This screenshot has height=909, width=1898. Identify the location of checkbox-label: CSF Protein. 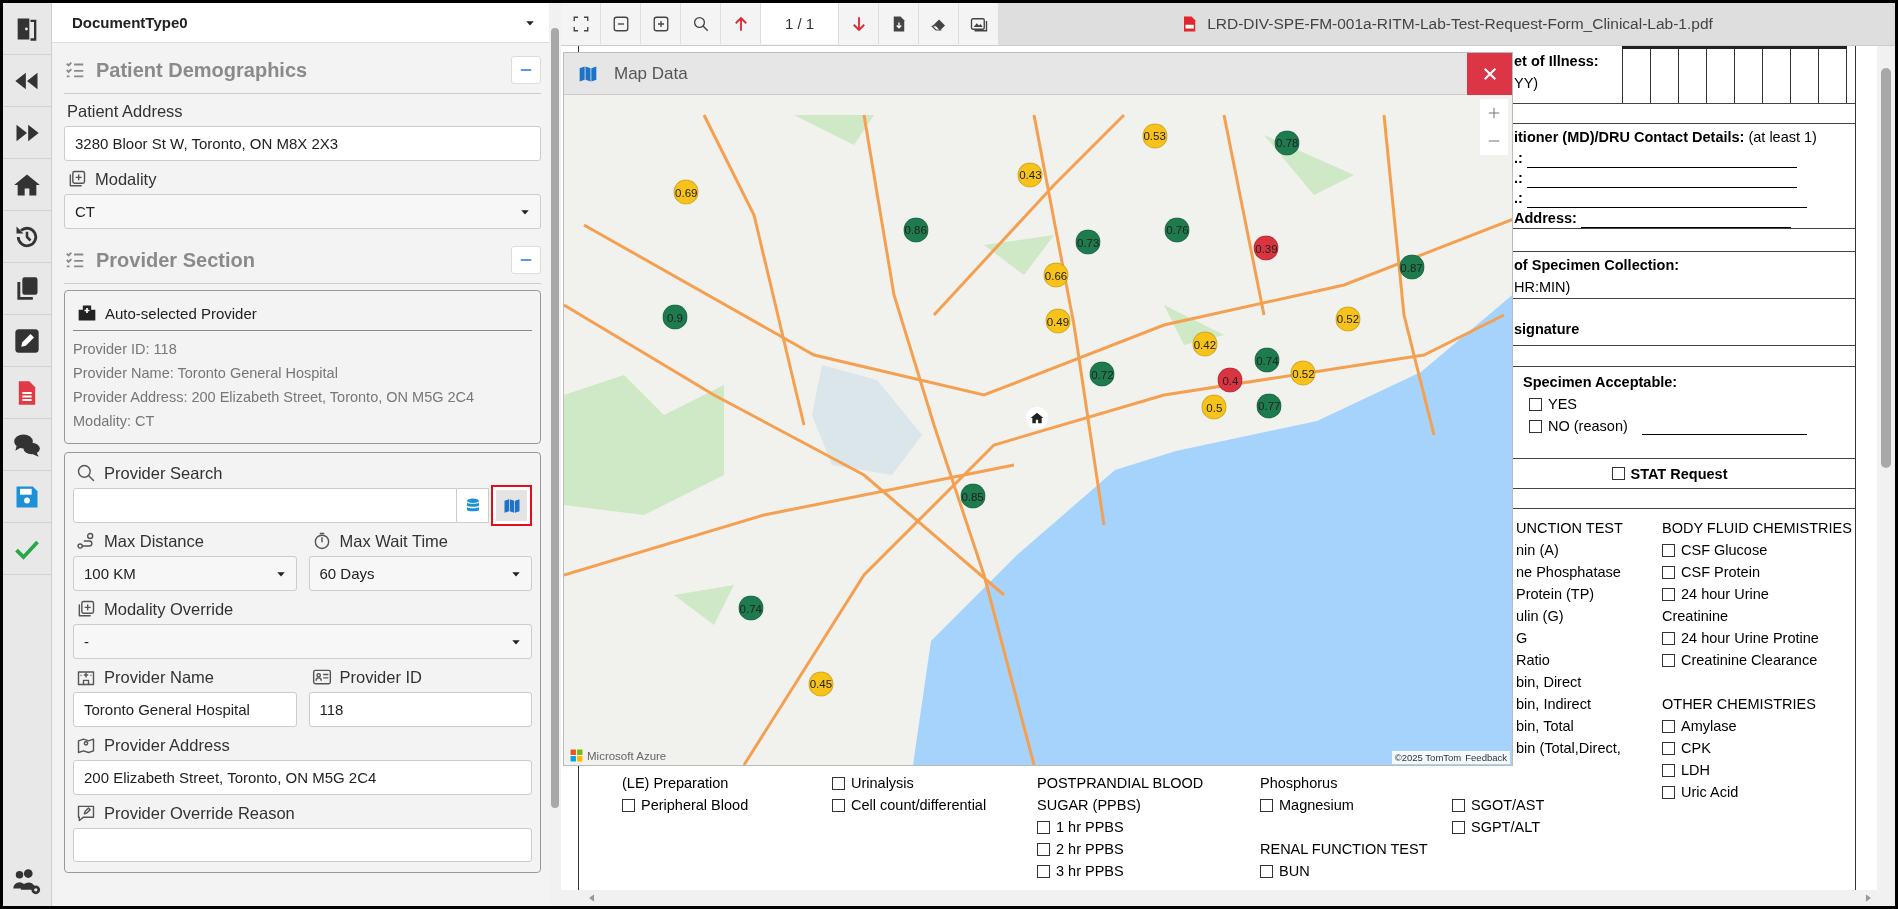
(1720, 572).